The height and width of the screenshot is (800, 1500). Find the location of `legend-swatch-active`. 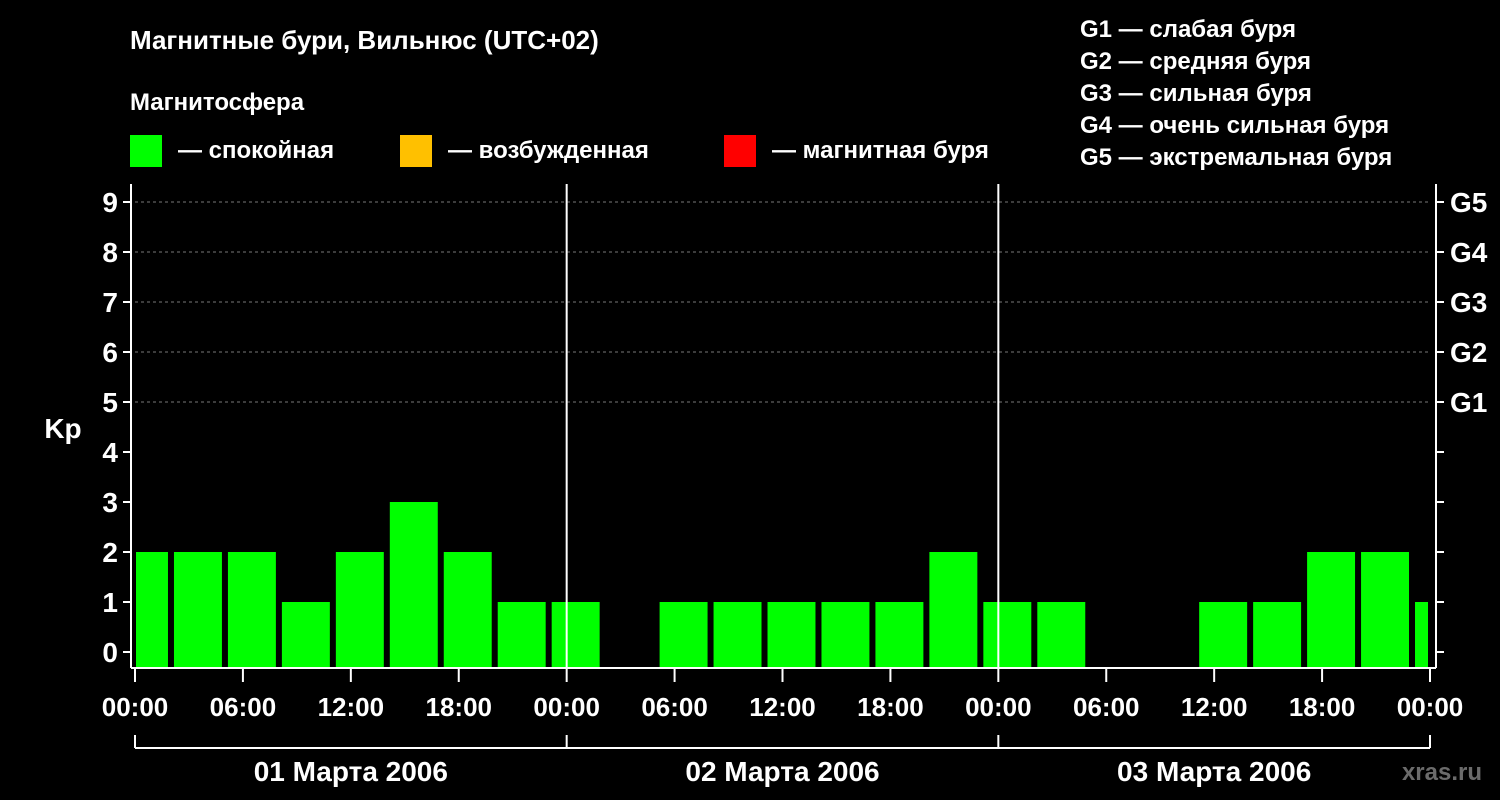

legend-swatch-active is located at coordinates (416, 151).